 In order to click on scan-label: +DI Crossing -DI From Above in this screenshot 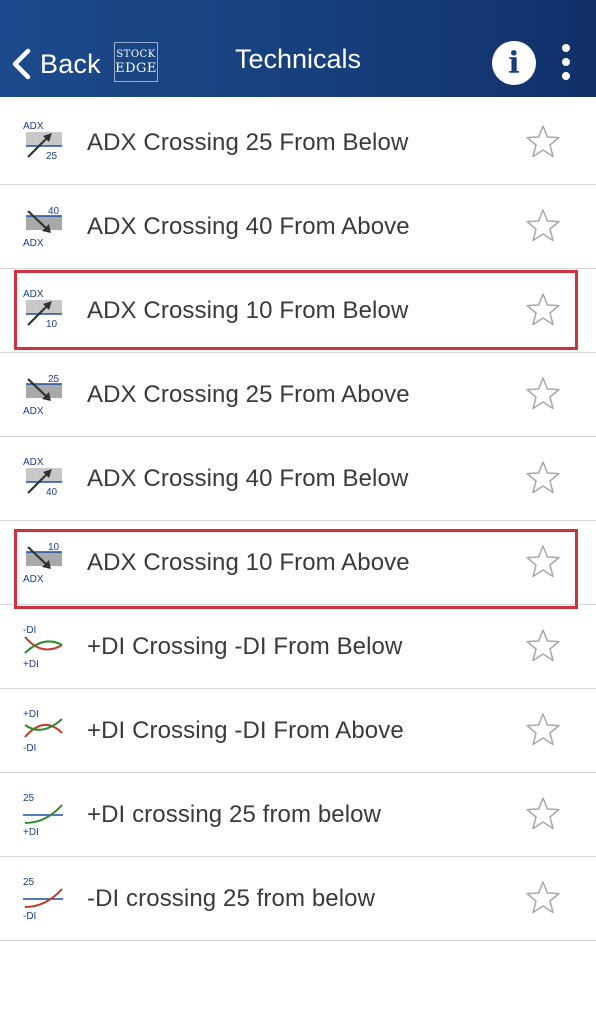, I will do `click(245, 730)`.